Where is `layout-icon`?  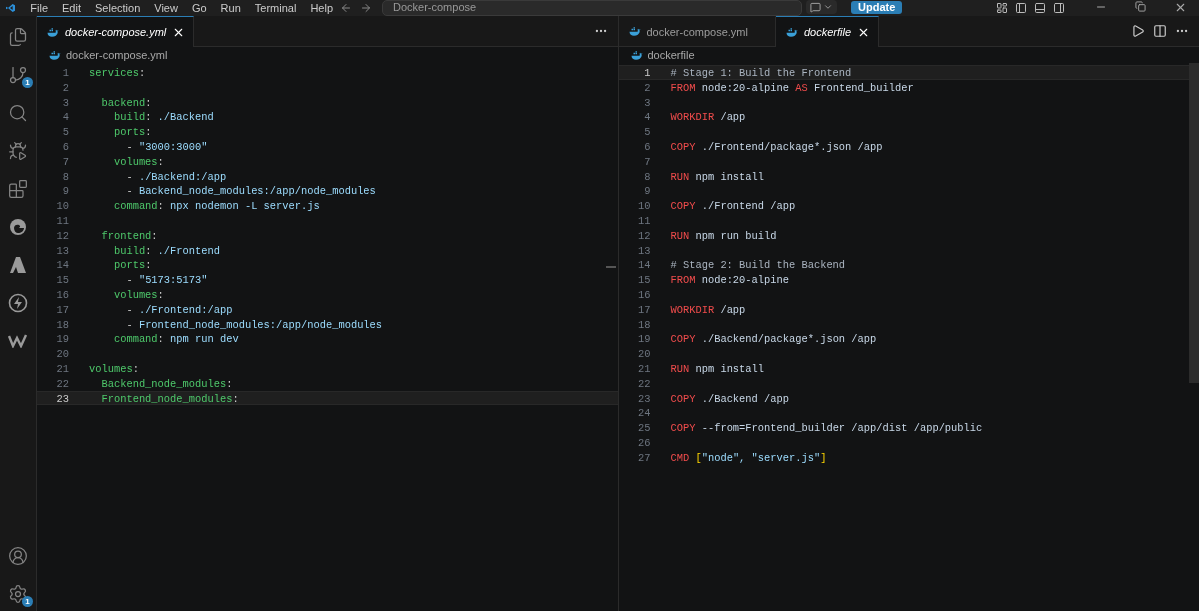 layout-icon is located at coordinates (1002, 8).